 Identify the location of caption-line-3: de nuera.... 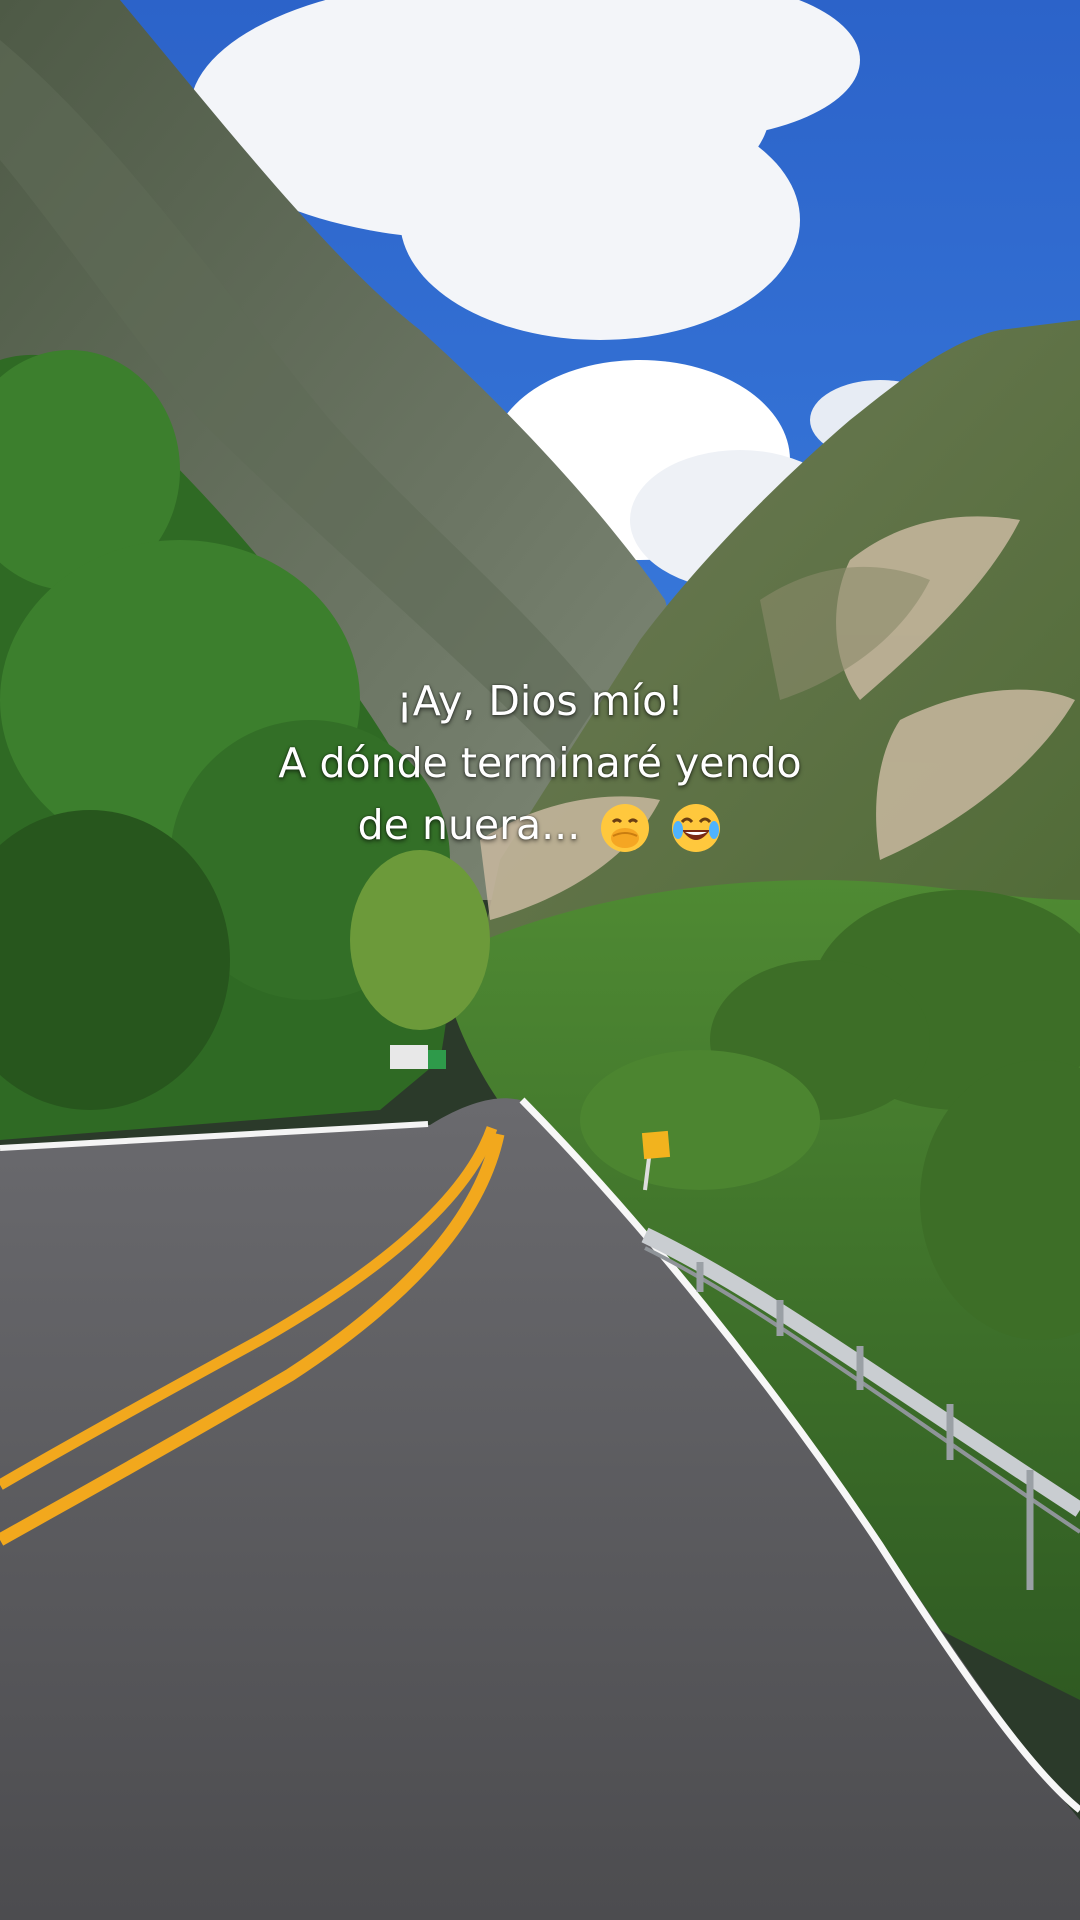
(540, 825).